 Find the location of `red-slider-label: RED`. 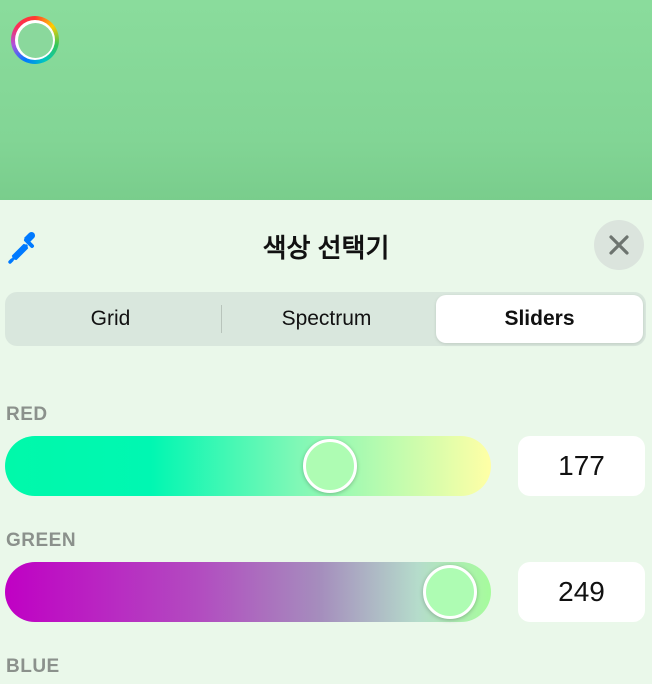

red-slider-label: RED is located at coordinates (27, 414).